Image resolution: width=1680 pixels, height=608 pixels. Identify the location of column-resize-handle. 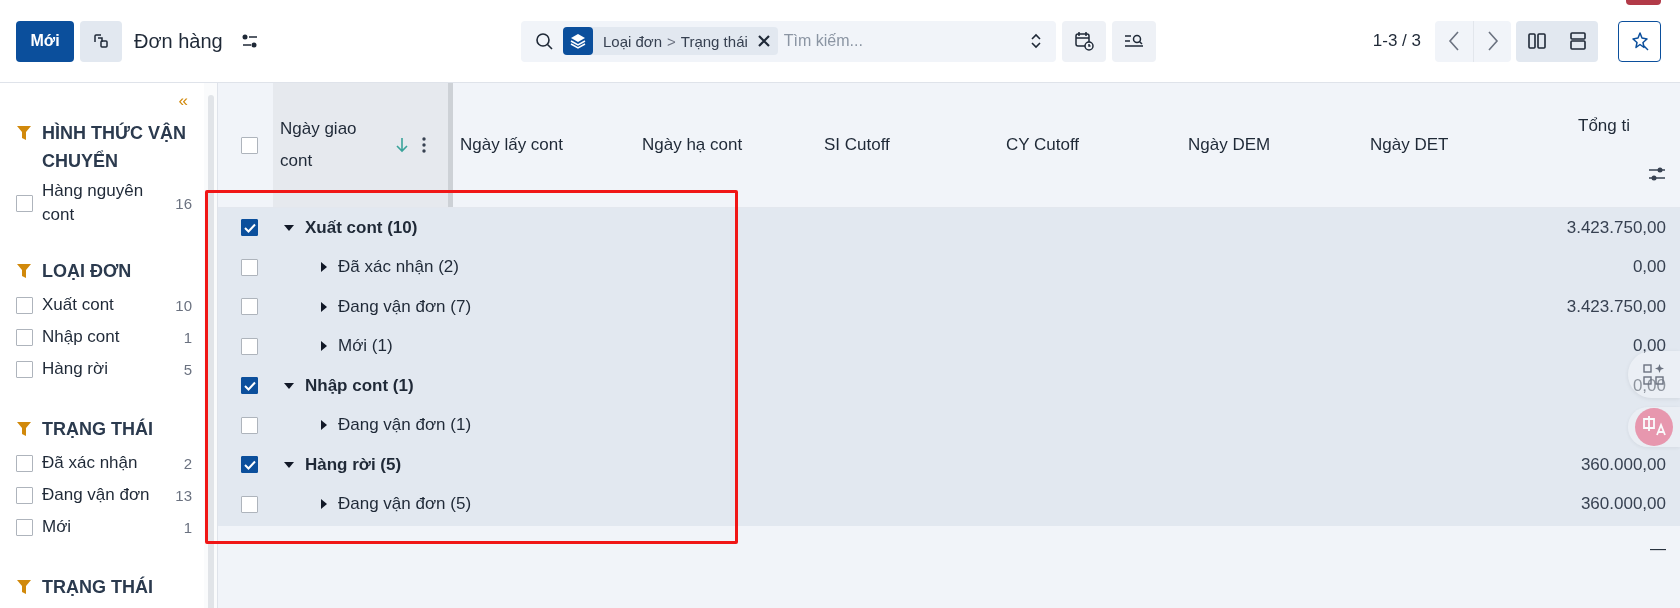
(450, 145).